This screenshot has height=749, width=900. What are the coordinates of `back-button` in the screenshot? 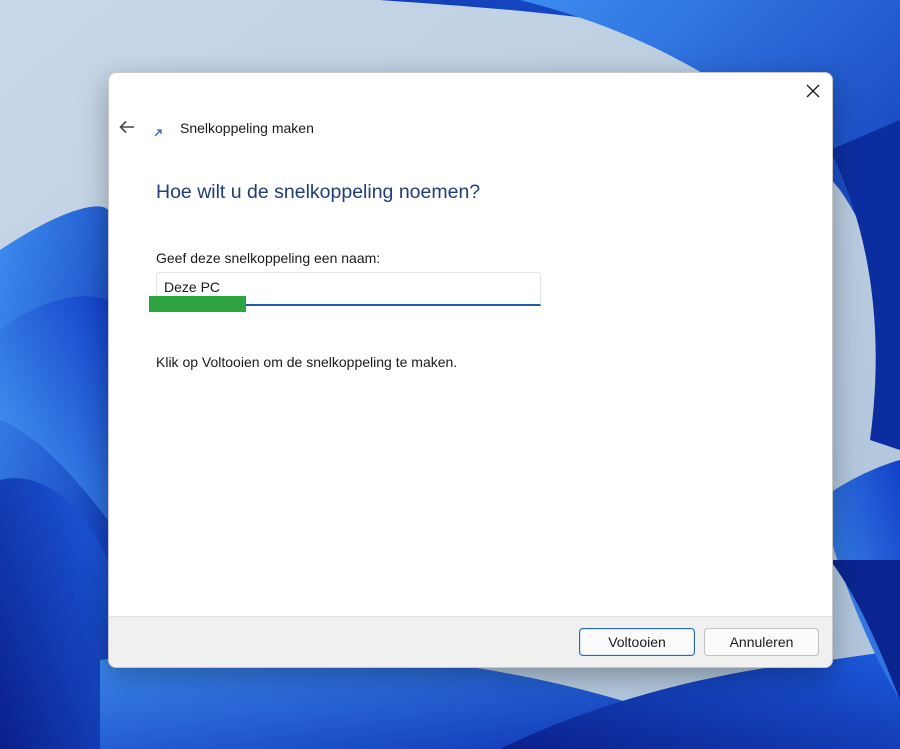 It's located at (127, 127).